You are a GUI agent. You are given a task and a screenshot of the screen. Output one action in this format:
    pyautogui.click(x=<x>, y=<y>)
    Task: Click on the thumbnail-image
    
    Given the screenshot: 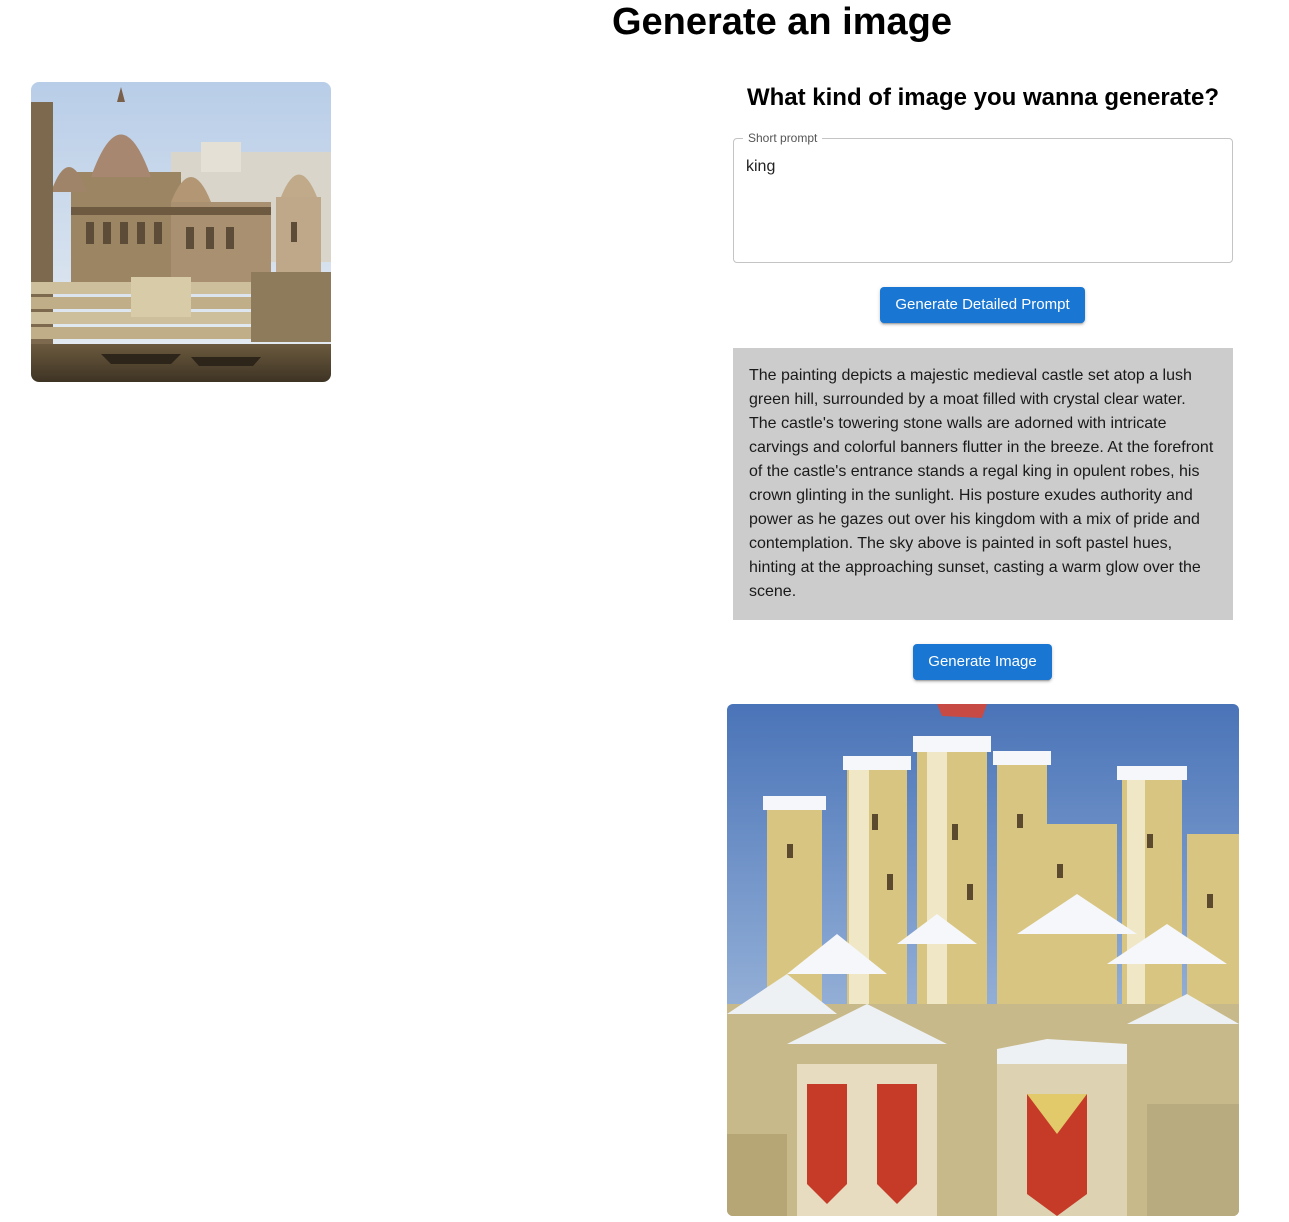 What is the action you would take?
    pyautogui.click(x=181, y=232)
    